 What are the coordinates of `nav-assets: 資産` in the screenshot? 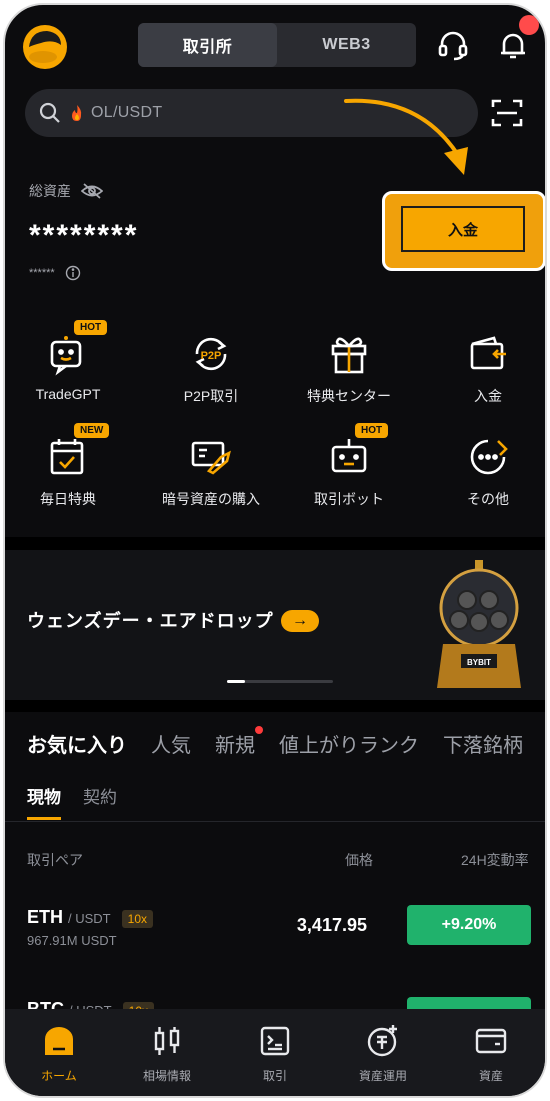 It's located at (491, 1052).